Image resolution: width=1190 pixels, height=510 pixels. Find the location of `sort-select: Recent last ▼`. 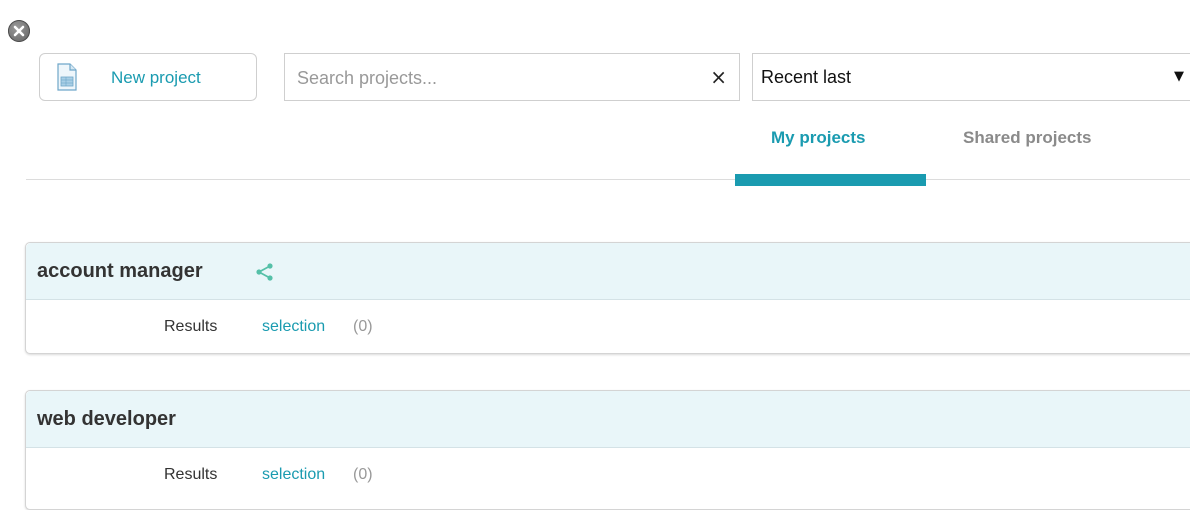

sort-select: Recent last ▼ is located at coordinates (971, 77).